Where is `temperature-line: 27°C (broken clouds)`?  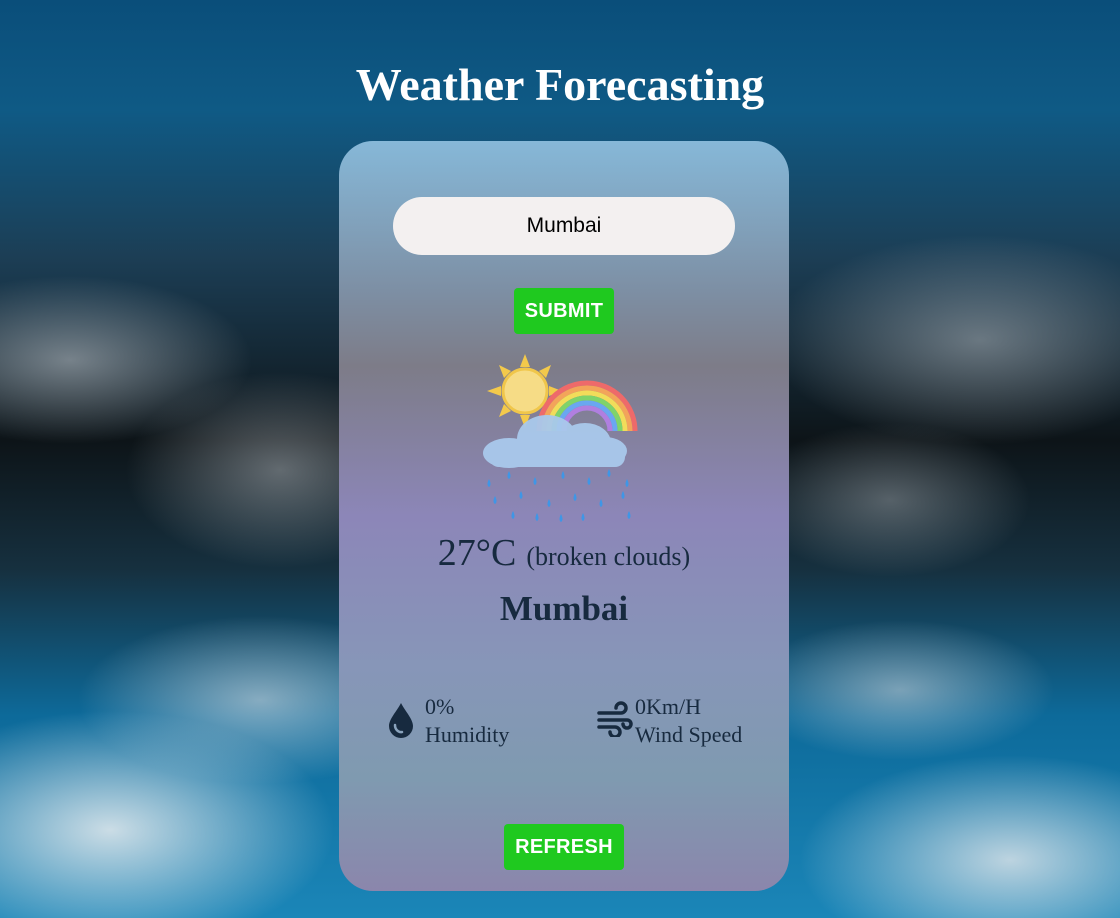
temperature-line: 27°C (broken clouds) is located at coordinates (564, 553).